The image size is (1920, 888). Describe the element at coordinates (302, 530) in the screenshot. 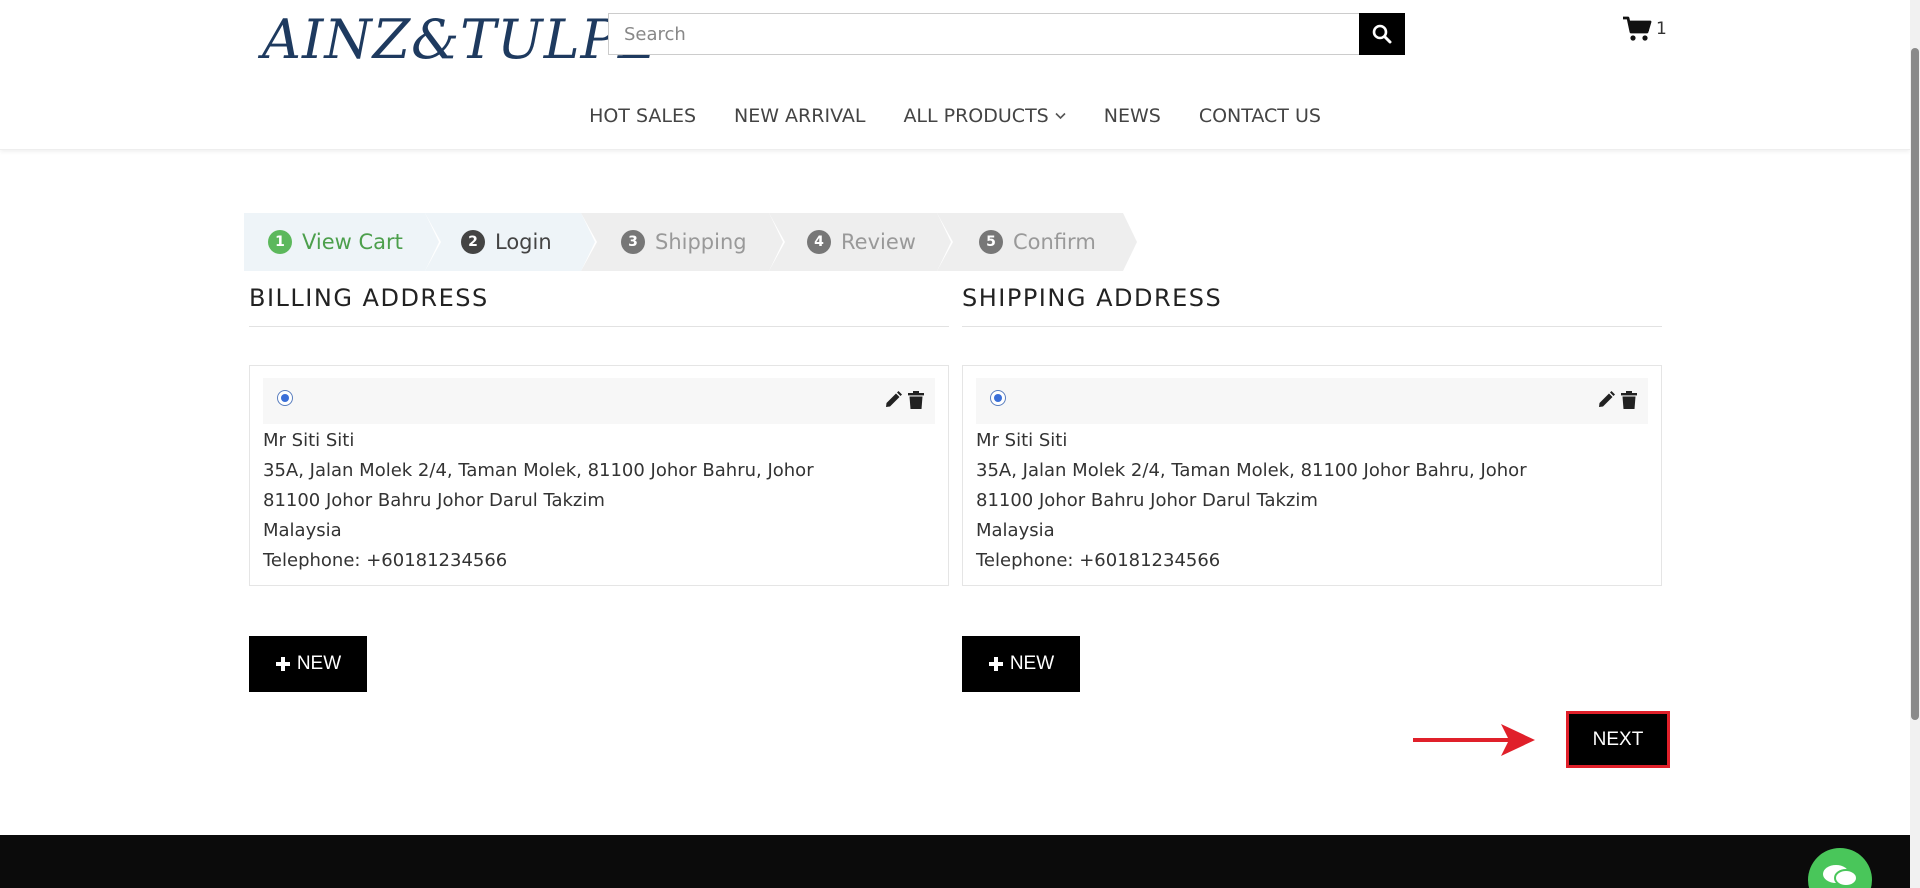

I see `billing-country: Malaysia` at that location.